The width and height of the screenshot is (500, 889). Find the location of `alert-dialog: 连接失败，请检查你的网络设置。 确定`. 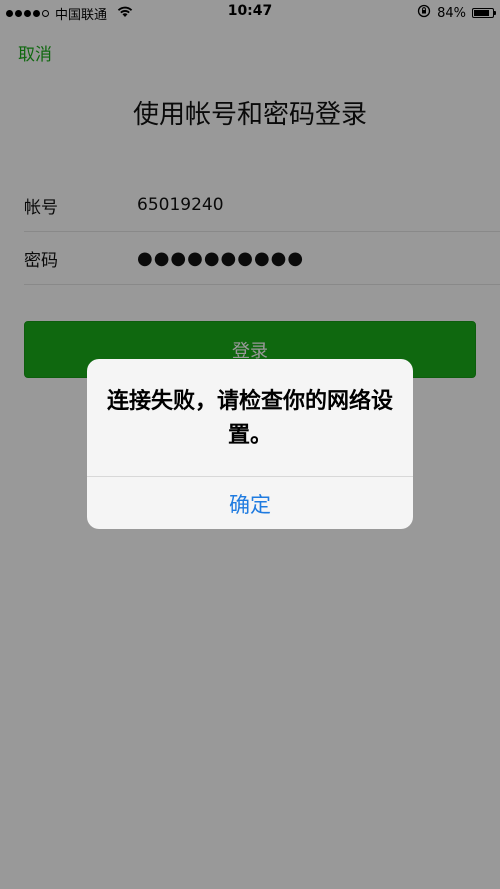

alert-dialog: 连接失败，请检查你的网络设置。 确定 is located at coordinates (250, 444).